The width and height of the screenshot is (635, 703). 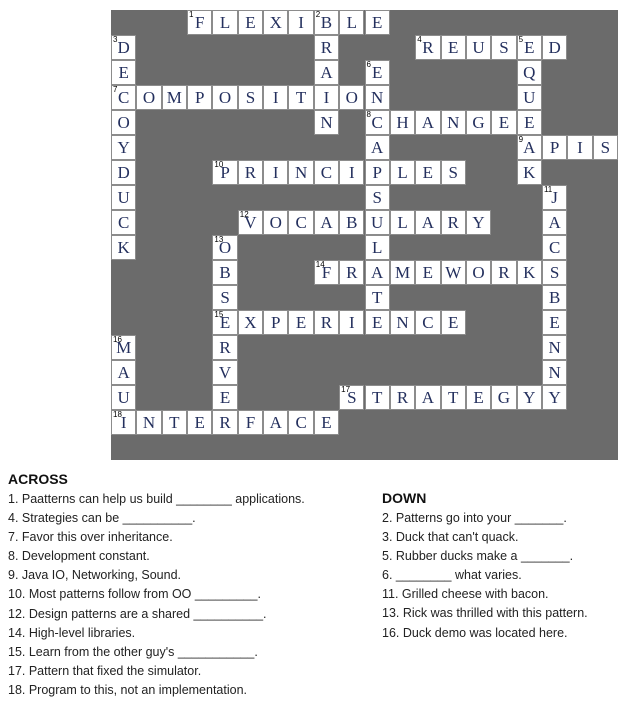 I want to click on grid-cell: D3, so click(x=124, y=47).